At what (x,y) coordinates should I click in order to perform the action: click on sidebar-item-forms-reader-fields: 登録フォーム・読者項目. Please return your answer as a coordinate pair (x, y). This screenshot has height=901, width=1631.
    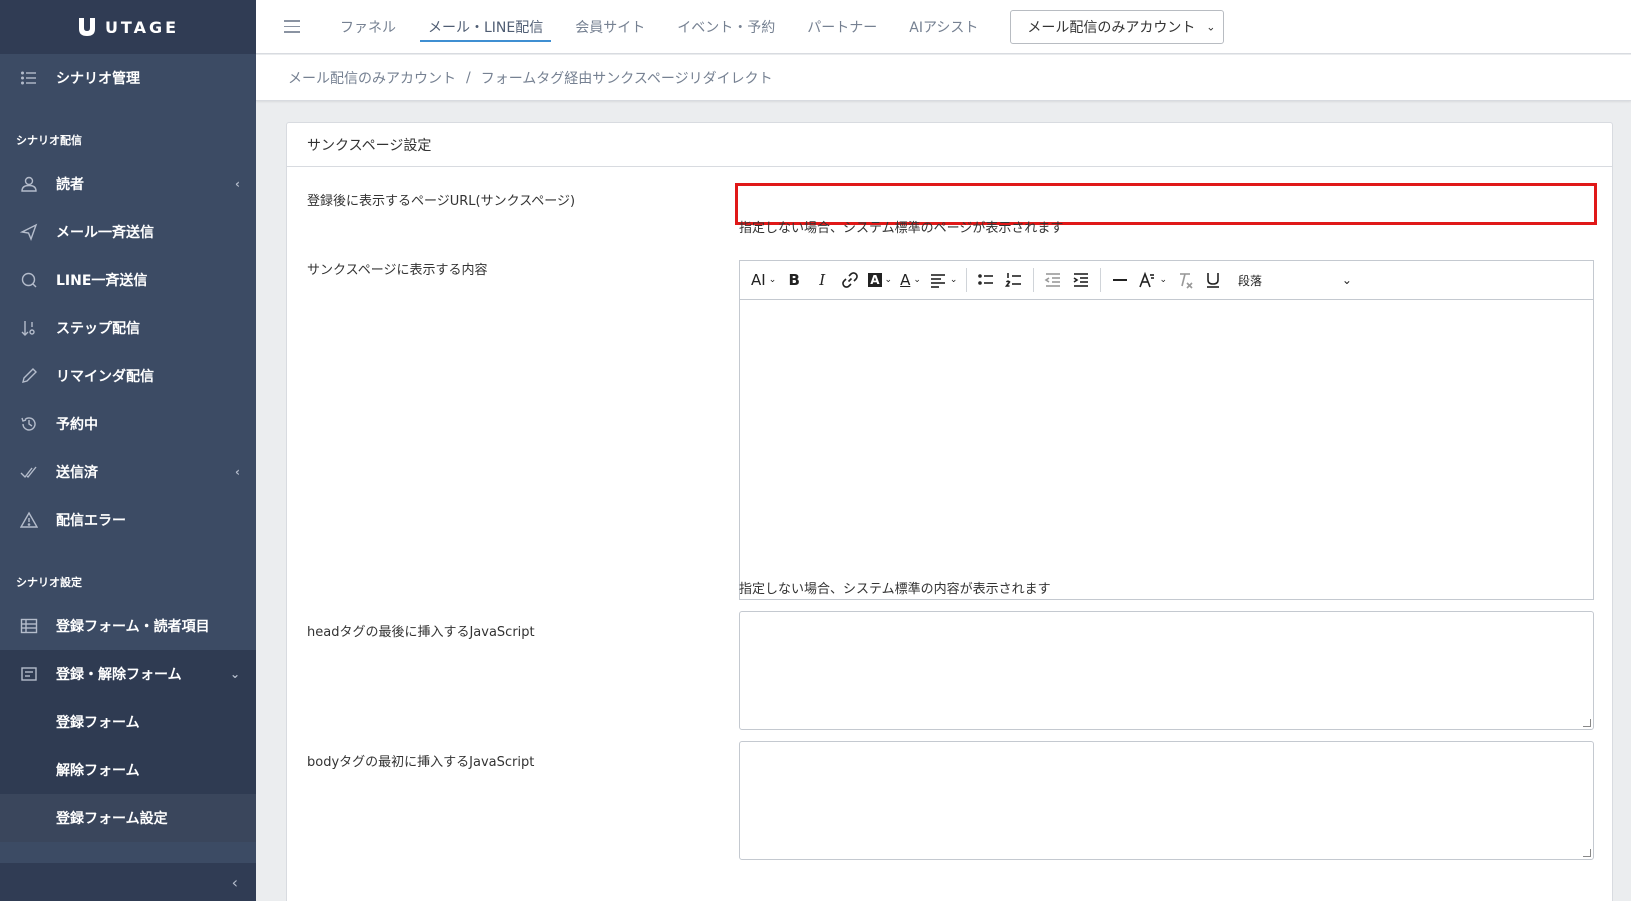
    Looking at the image, I should click on (128, 626).